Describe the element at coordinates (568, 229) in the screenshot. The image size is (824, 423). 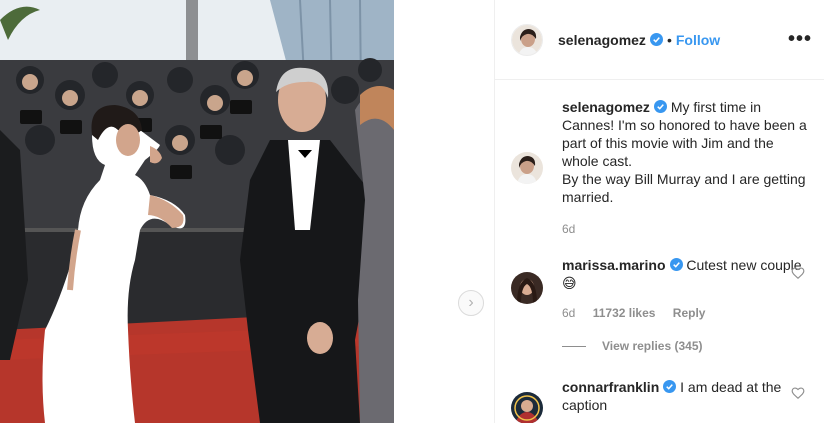
I see `caption-age: 6d` at that location.